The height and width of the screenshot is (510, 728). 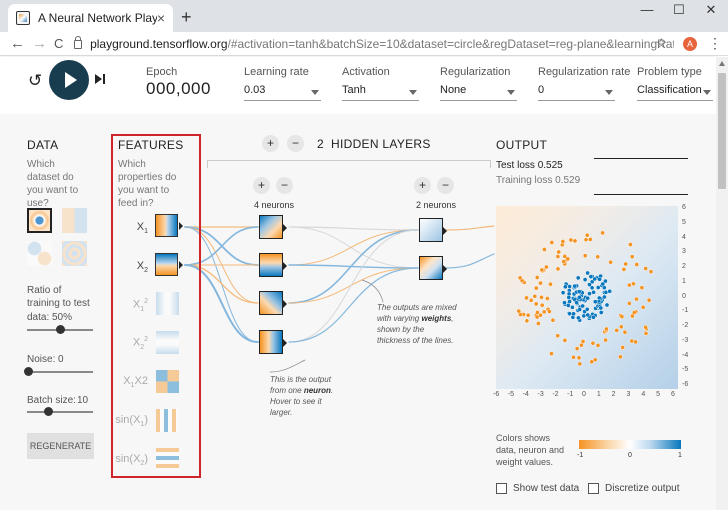 What do you see at coordinates (270, 143) in the screenshot?
I see `add-layer-button: +` at bounding box center [270, 143].